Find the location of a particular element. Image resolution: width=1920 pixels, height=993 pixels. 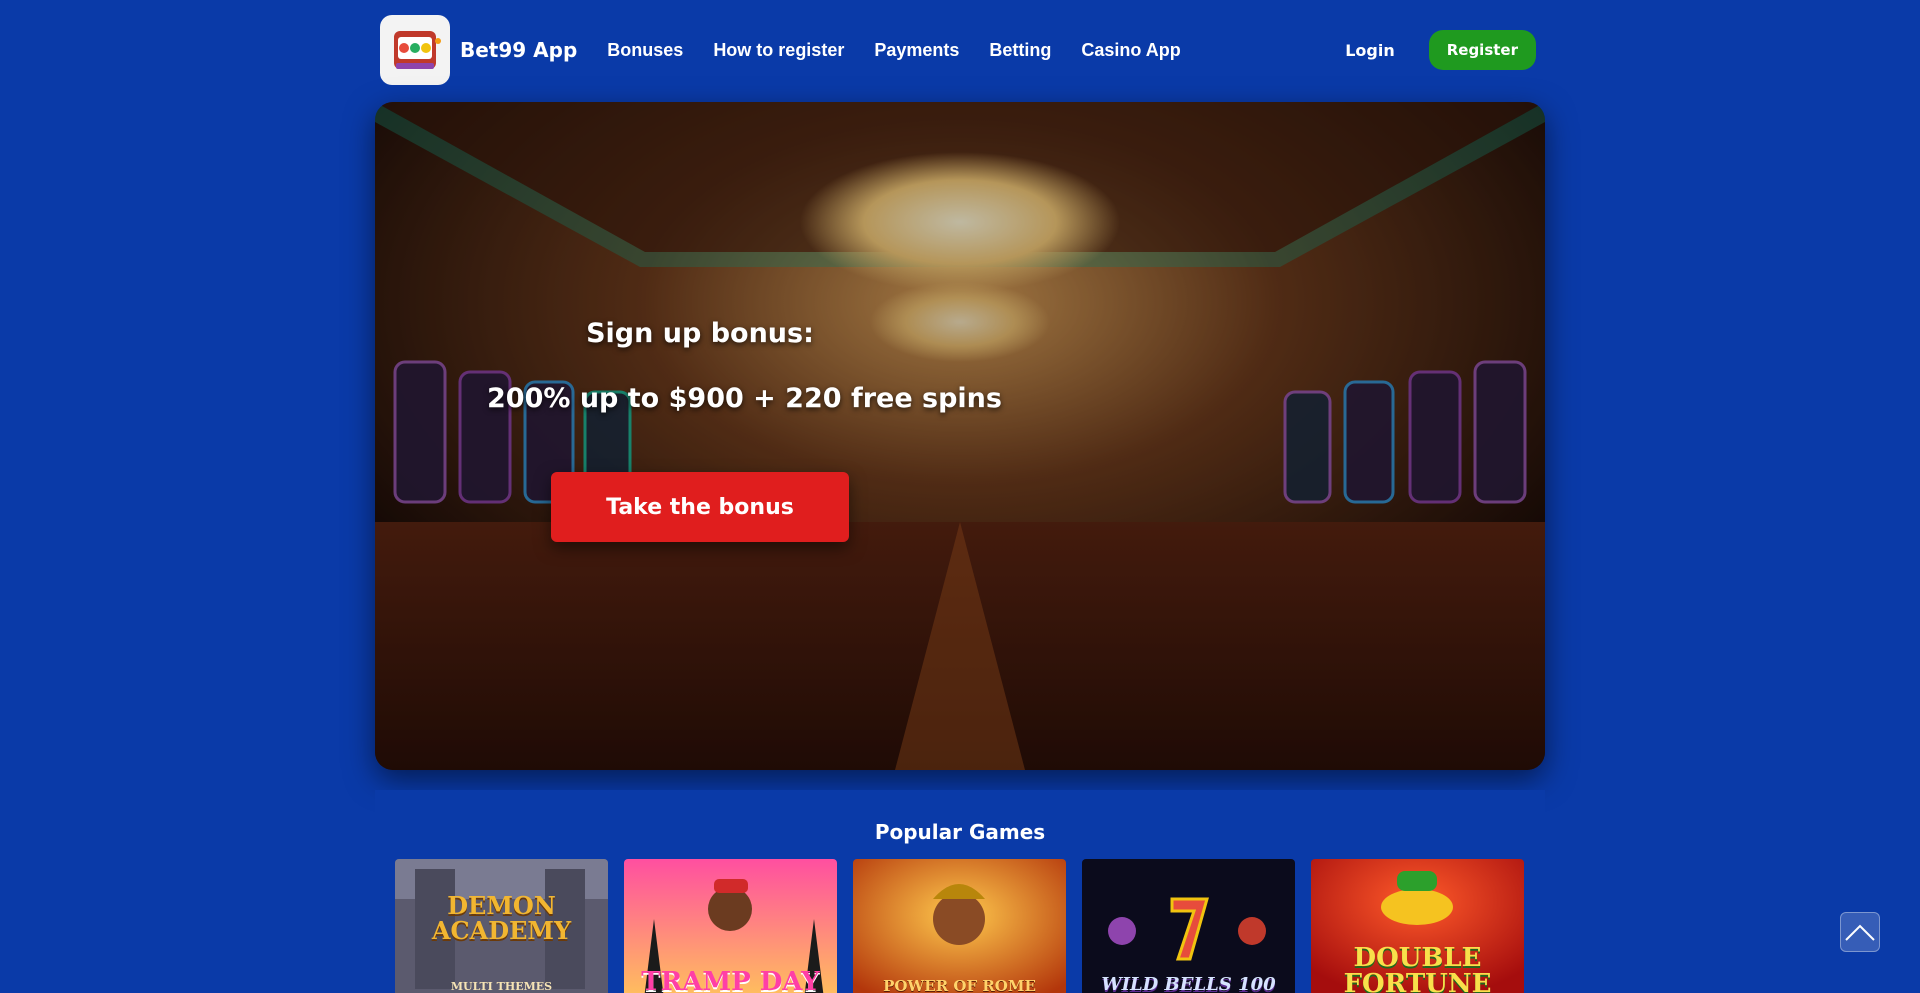

game-title: TRAMP DAY is located at coordinates (730, 980).